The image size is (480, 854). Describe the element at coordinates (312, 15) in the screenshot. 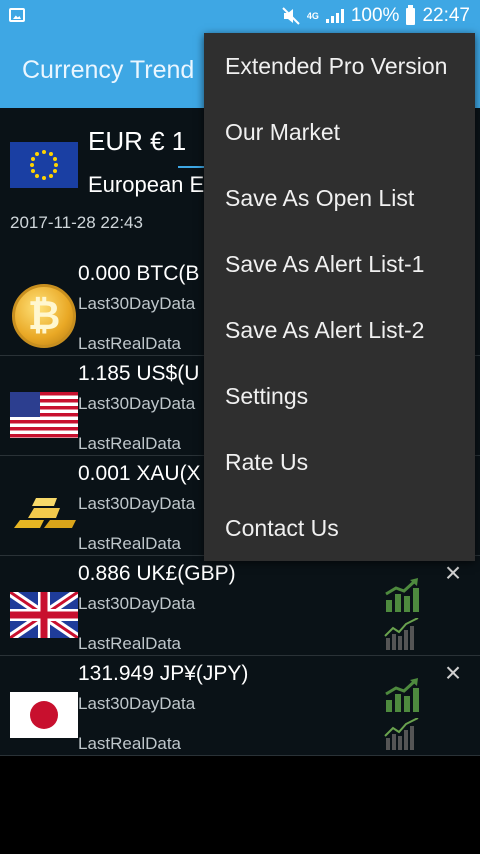

I see `network-type: 4G` at that location.